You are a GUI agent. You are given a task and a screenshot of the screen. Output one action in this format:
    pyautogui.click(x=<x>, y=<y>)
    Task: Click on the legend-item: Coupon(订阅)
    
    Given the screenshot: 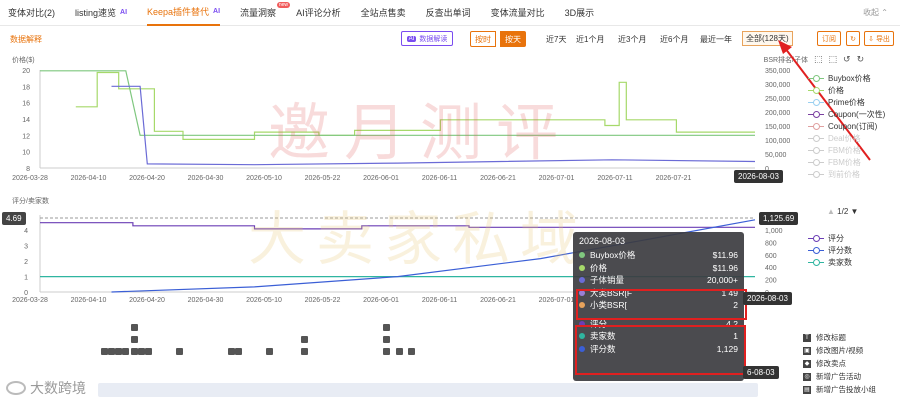 What is the action you would take?
    pyautogui.click(x=846, y=126)
    